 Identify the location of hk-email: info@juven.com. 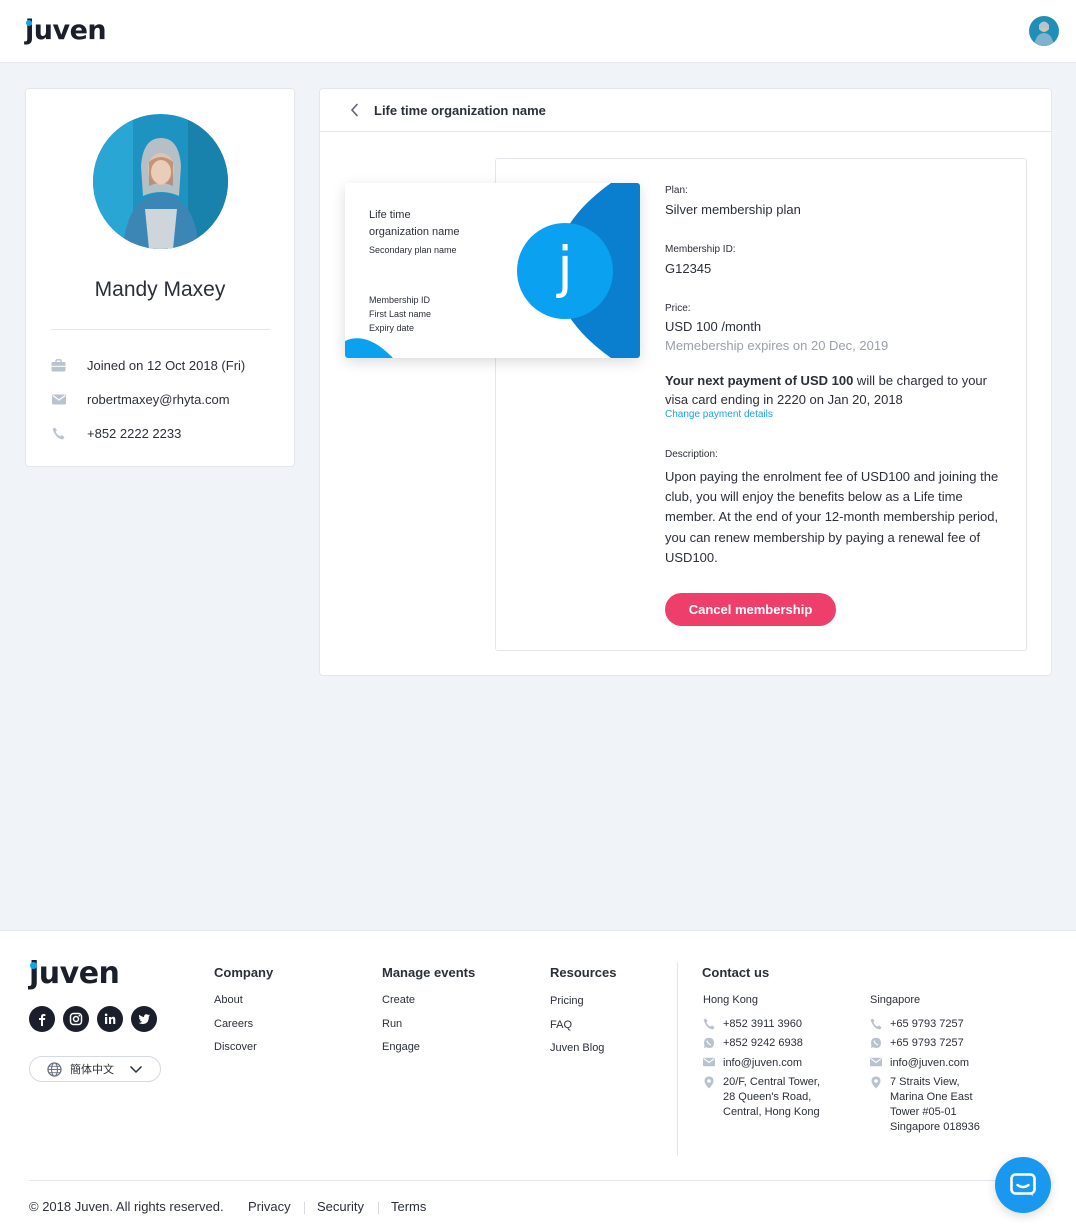
(753, 1063).